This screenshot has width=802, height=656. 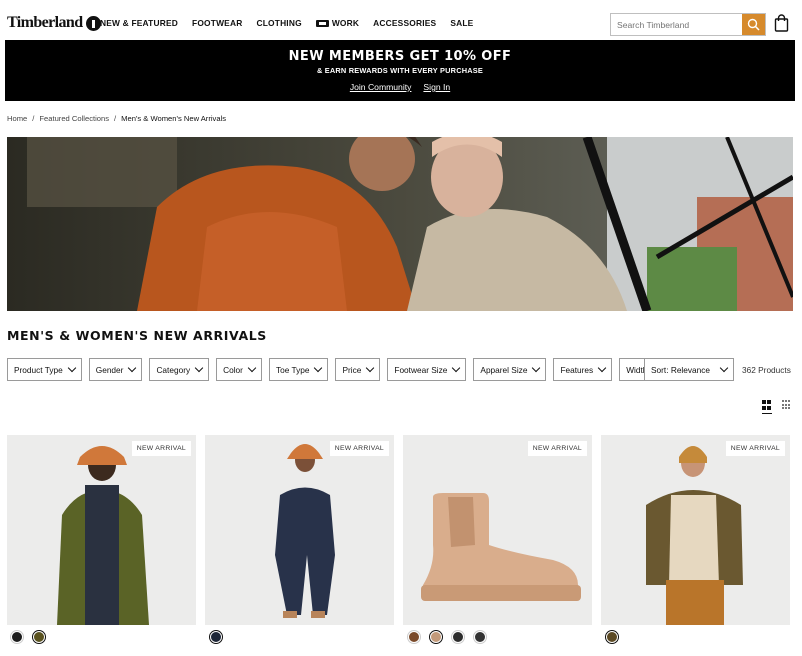 I want to click on filter-toe-type: Toe Type, so click(x=298, y=369).